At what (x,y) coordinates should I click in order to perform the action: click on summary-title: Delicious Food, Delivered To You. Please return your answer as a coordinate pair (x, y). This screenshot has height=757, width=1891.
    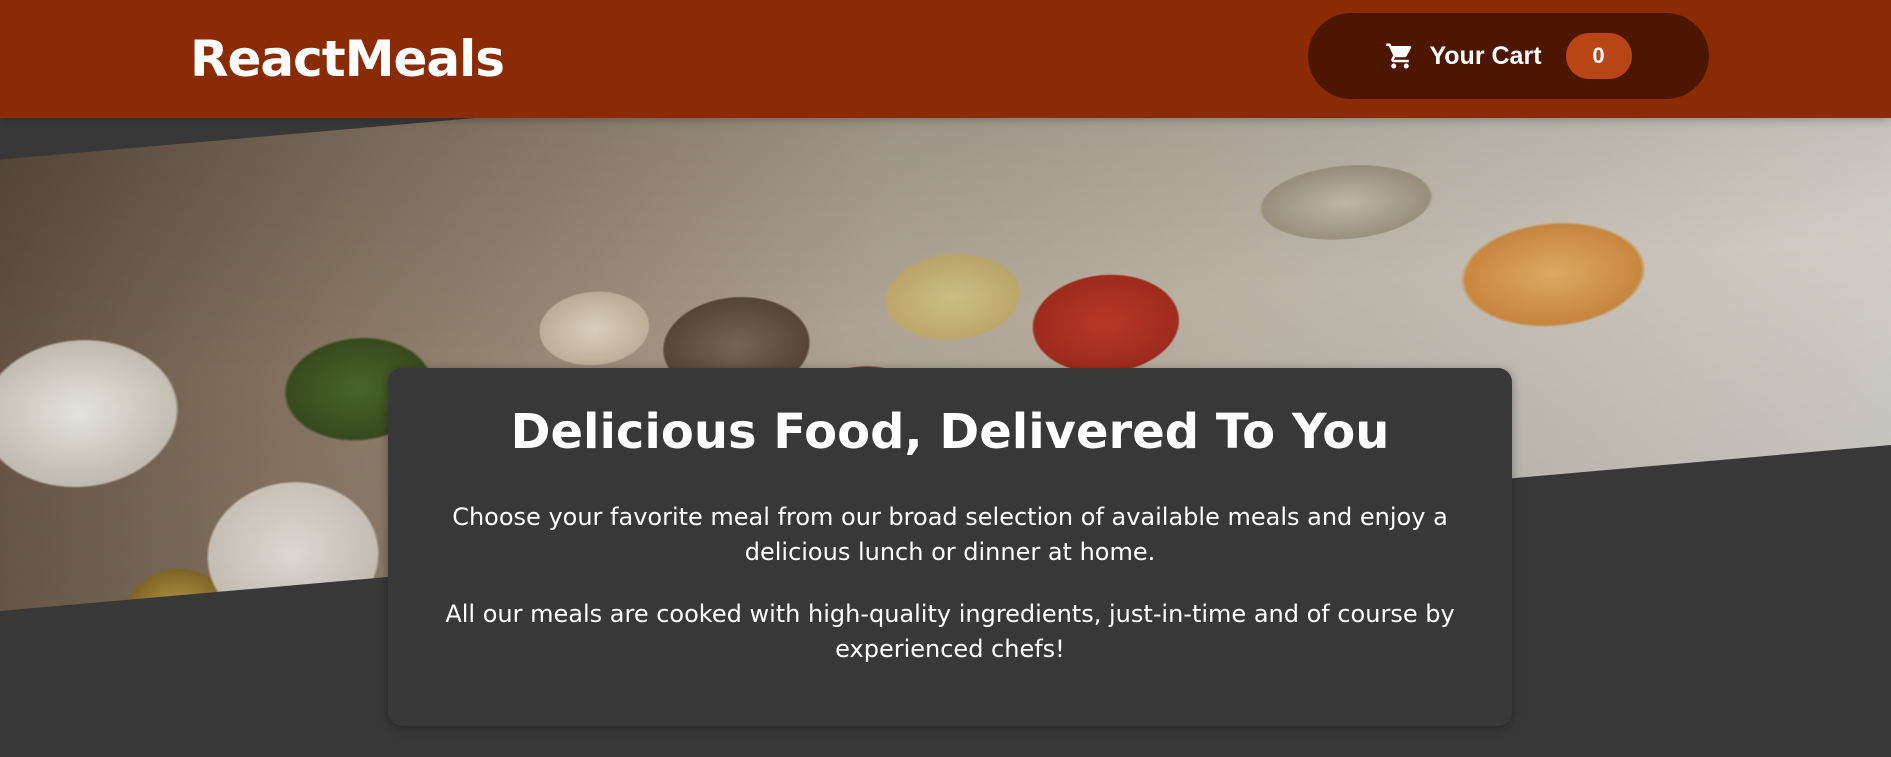
    Looking at the image, I should click on (950, 432).